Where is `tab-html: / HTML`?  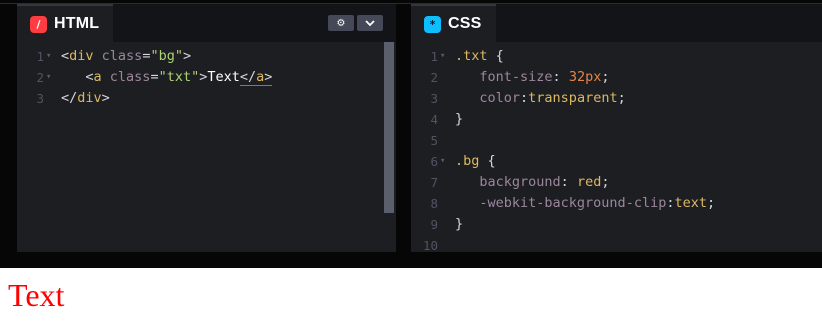 tab-html: / HTML is located at coordinates (65, 23).